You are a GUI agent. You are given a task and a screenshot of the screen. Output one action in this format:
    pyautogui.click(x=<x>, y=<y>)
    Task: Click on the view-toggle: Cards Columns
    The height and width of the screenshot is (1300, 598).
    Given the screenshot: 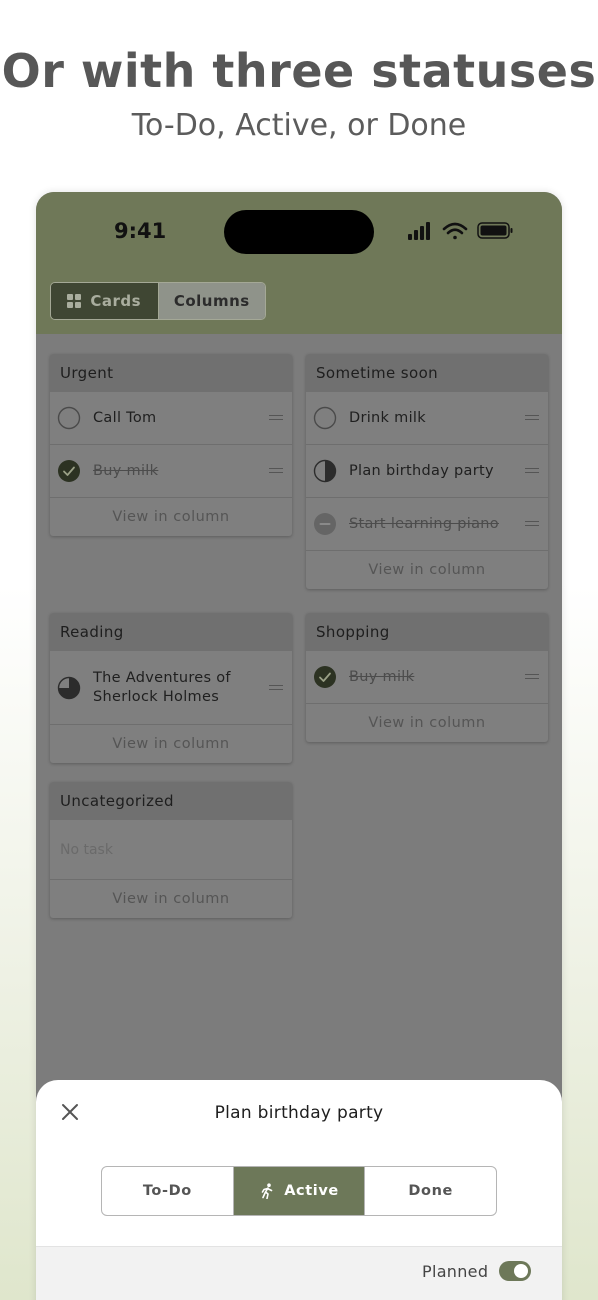 What is the action you would take?
    pyautogui.click(x=158, y=301)
    